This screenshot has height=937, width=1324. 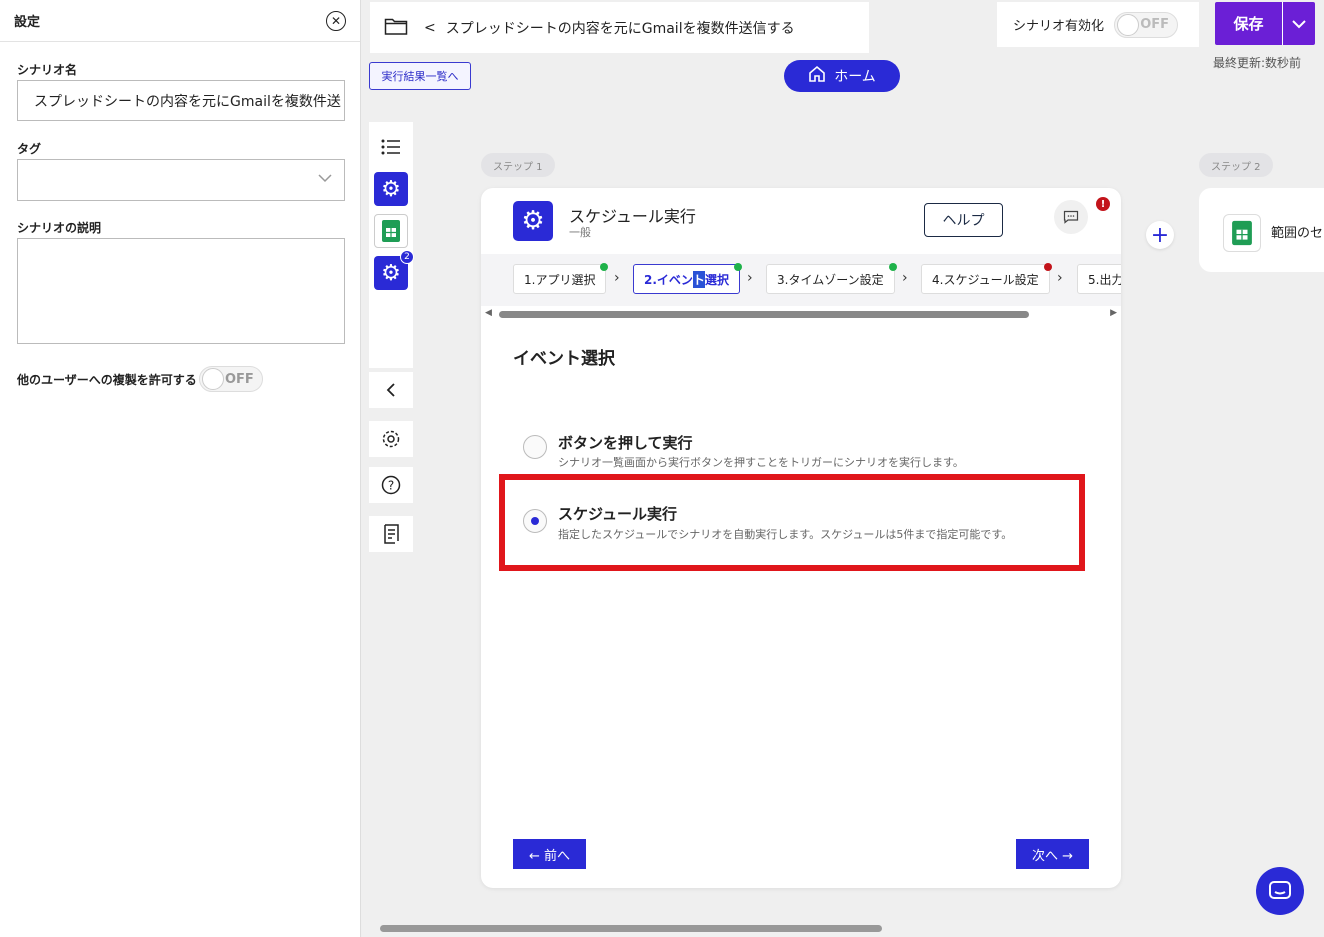 What do you see at coordinates (29, 149) in the screenshot?
I see `tag-label: タグ` at bounding box center [29, 149].